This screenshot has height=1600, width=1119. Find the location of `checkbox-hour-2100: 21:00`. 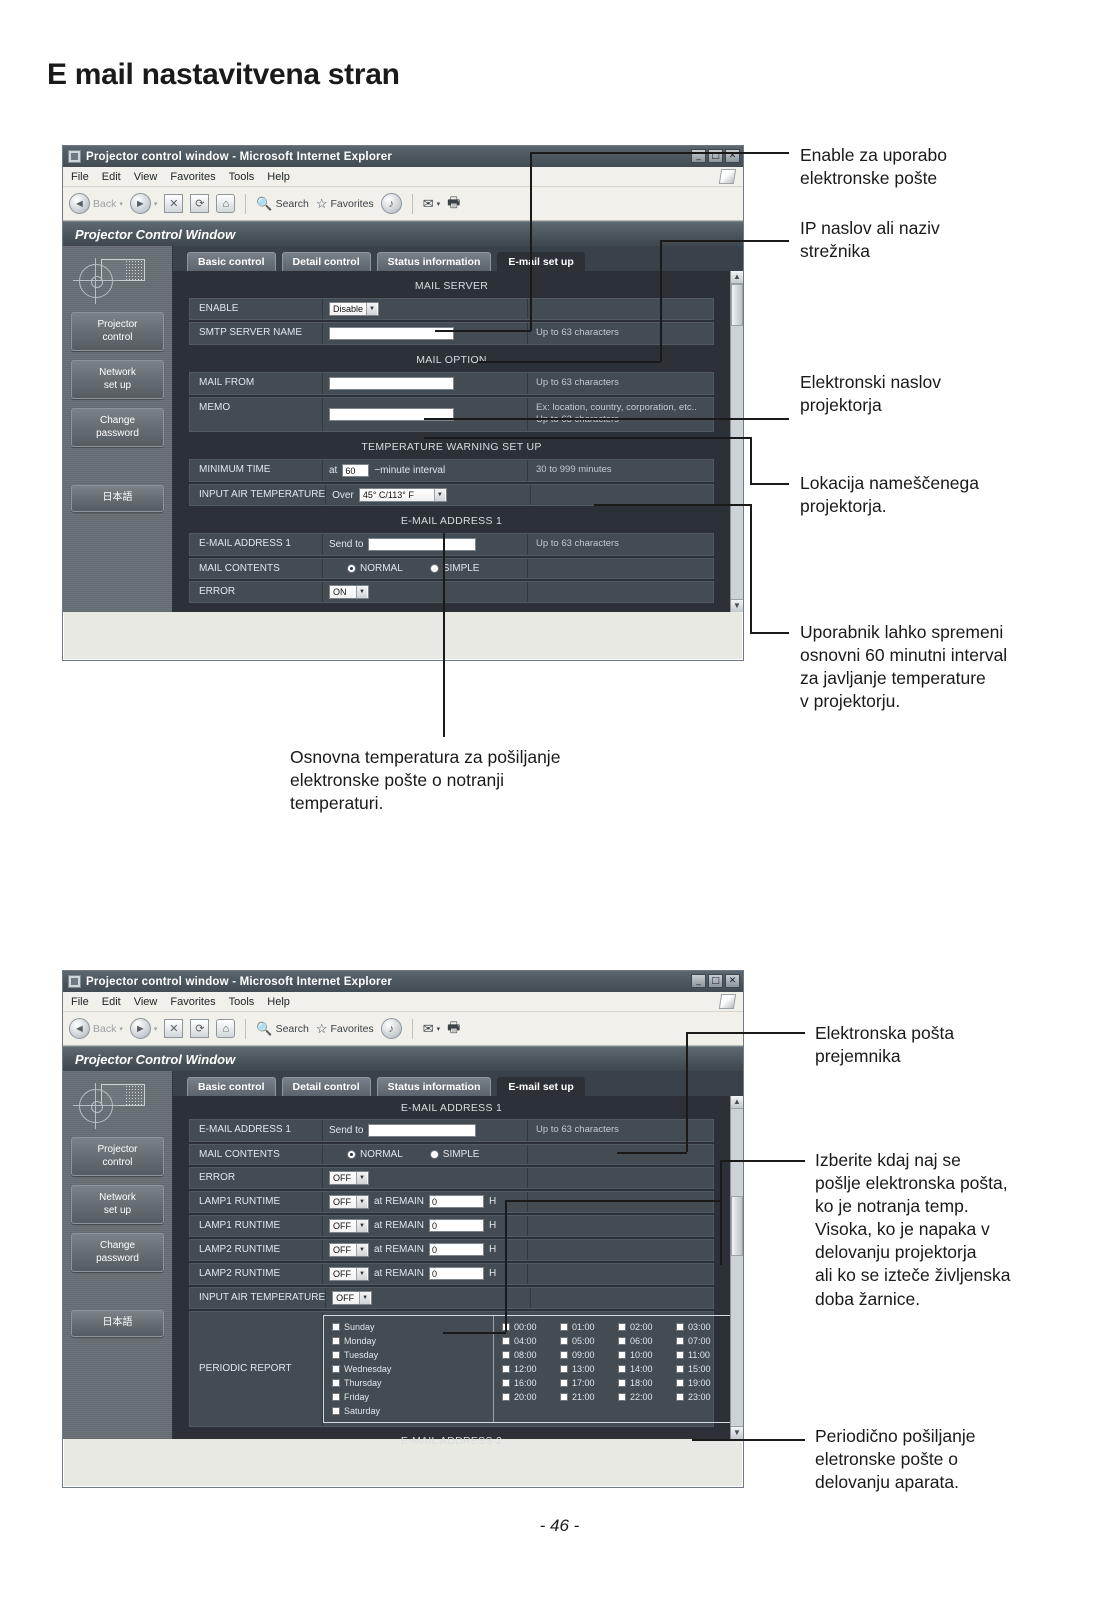

checkbox-hour-2100: 21:00 is located at coordinates (584, 1397).